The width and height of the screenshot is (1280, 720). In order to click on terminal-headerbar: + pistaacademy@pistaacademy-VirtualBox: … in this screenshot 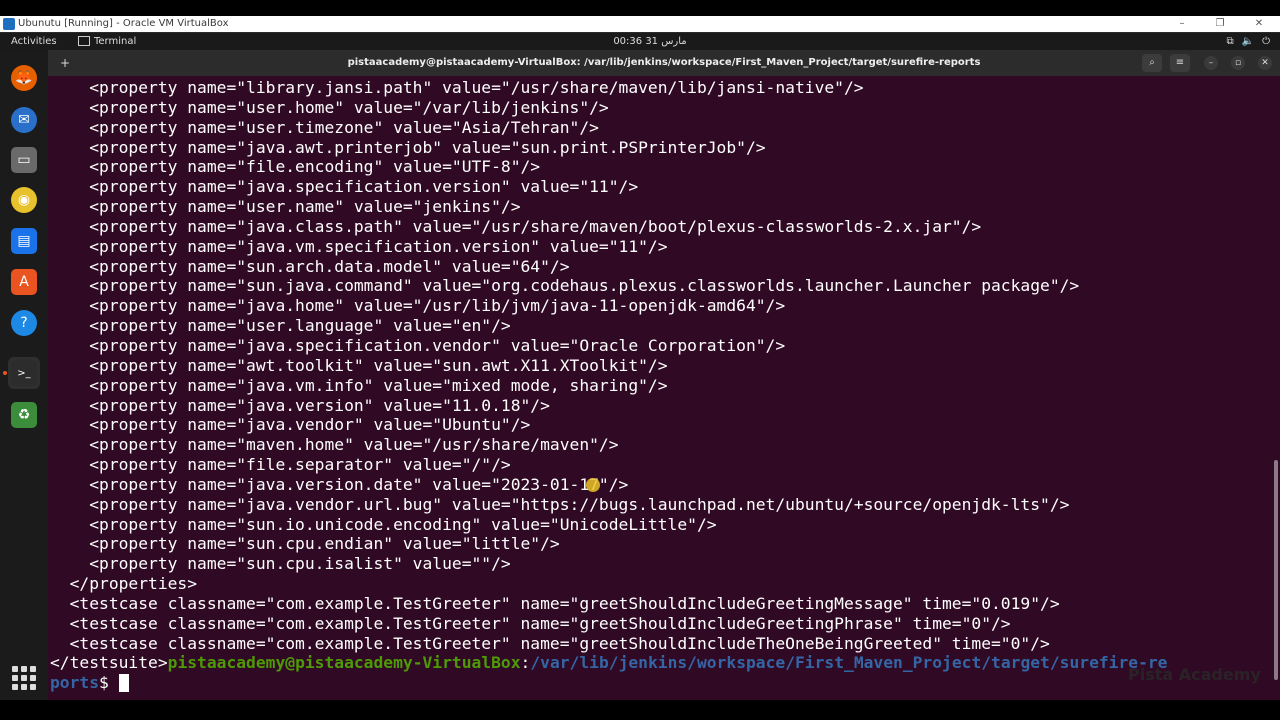, I will do `click(664, 63)`.